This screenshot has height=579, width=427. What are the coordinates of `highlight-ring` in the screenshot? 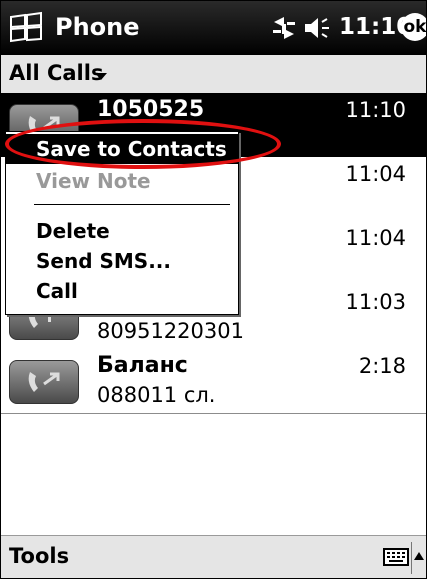 It's located at (143, 144).